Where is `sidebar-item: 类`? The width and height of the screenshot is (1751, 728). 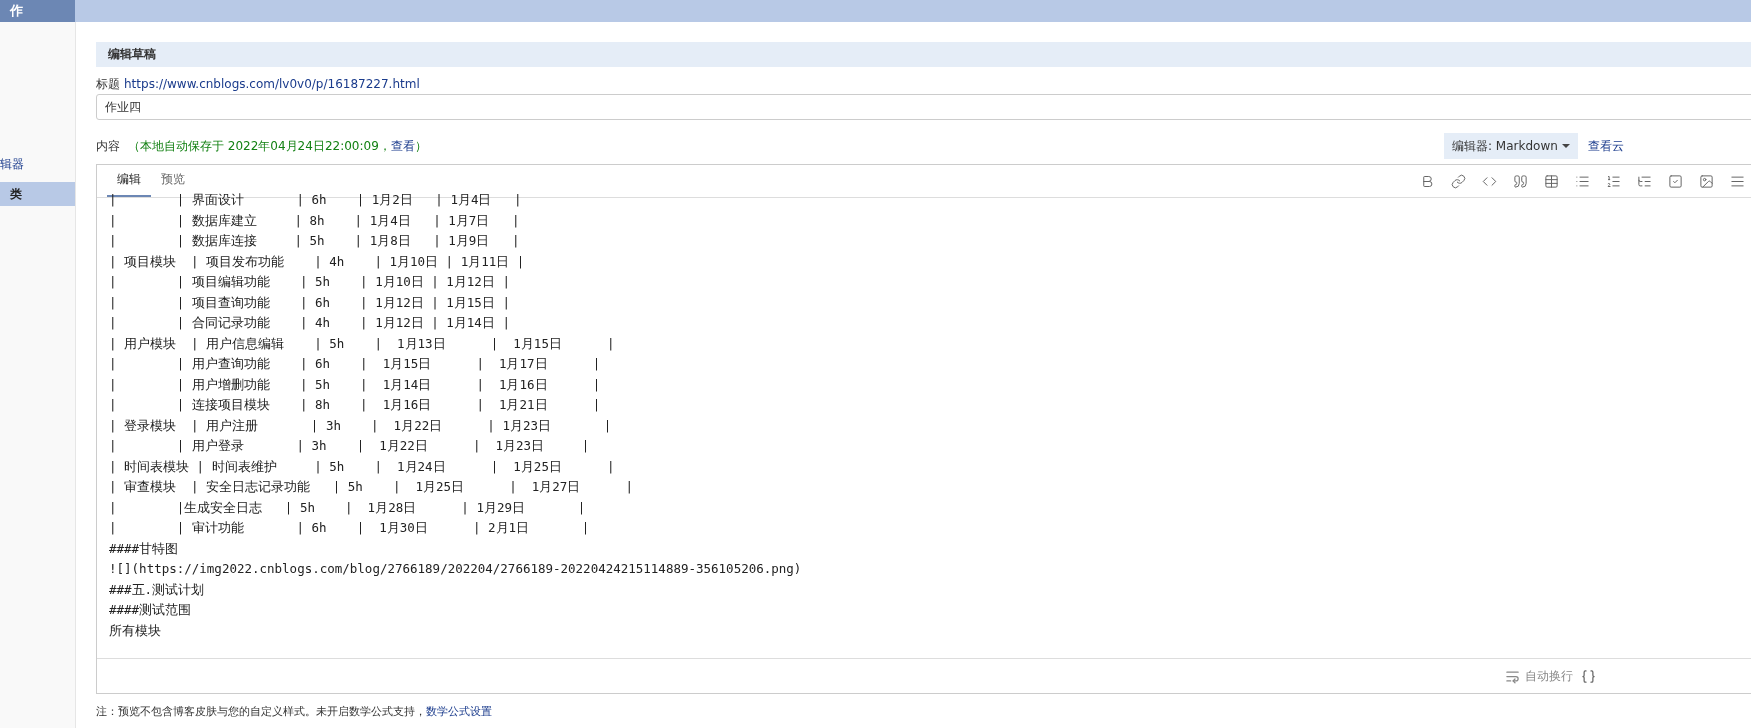
sidebar-item: 类 is located at coordinates (37, 194).